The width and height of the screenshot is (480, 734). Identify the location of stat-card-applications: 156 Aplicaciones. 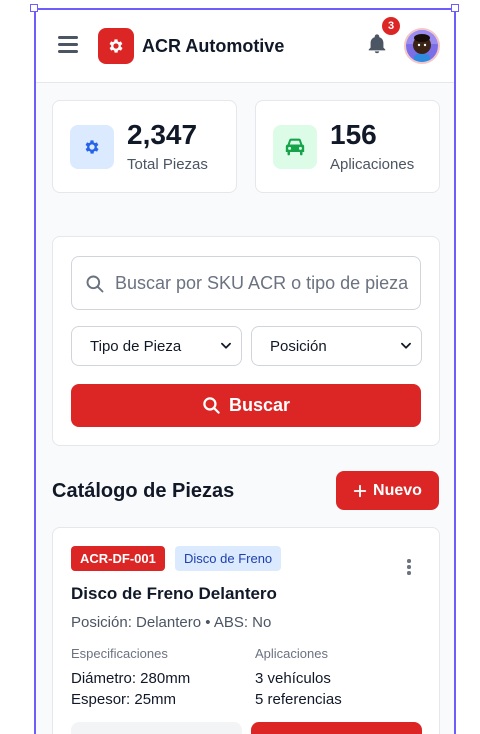
(347, 146).